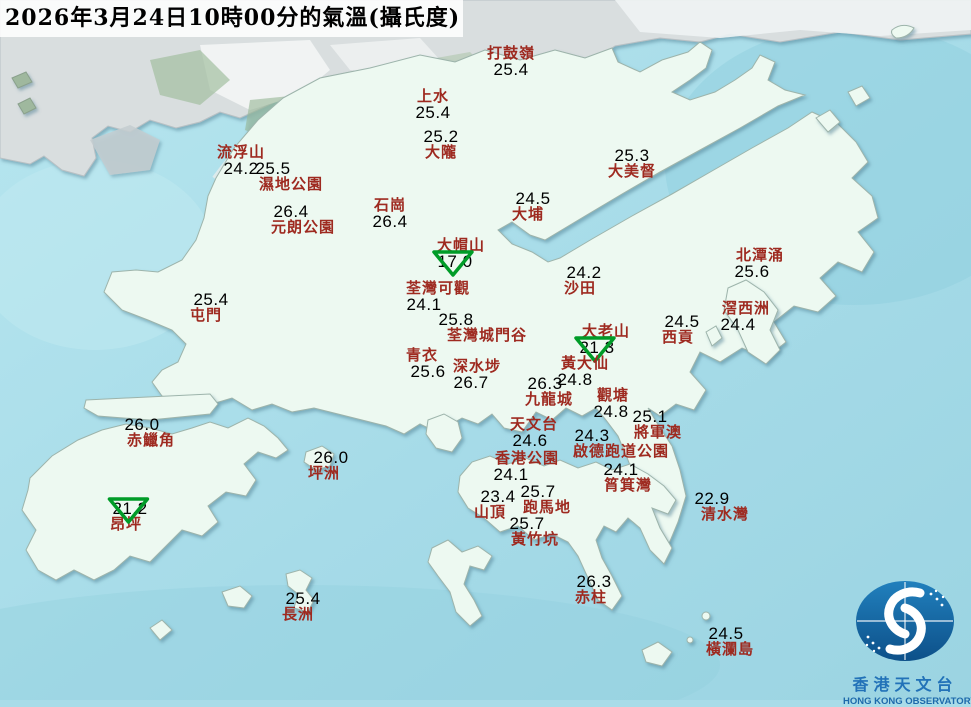 The image size is (971, 707). I want to click on station-name: 上水, so click(432, 96).